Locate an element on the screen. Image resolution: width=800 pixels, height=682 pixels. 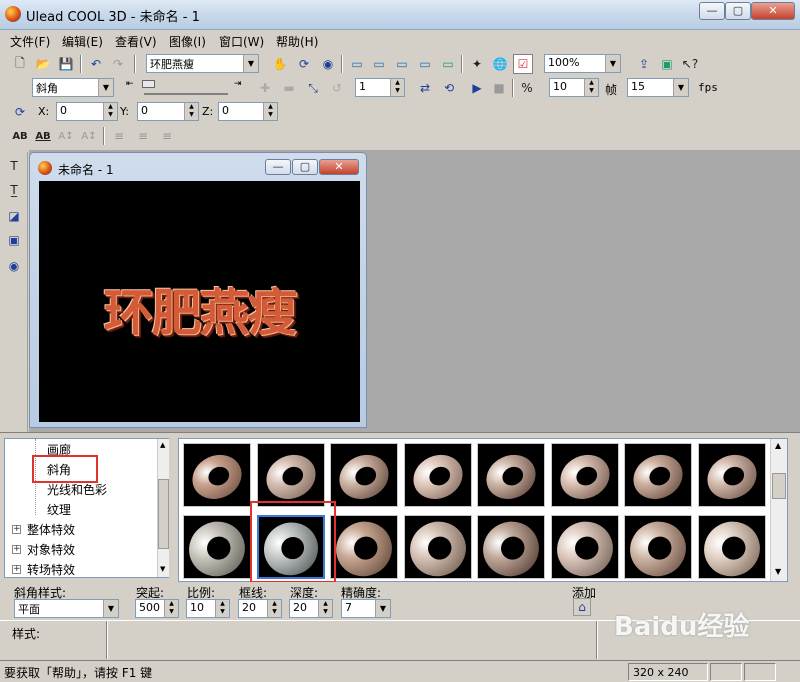
text-underline-icon: AB is located at coordinates (43, 136).